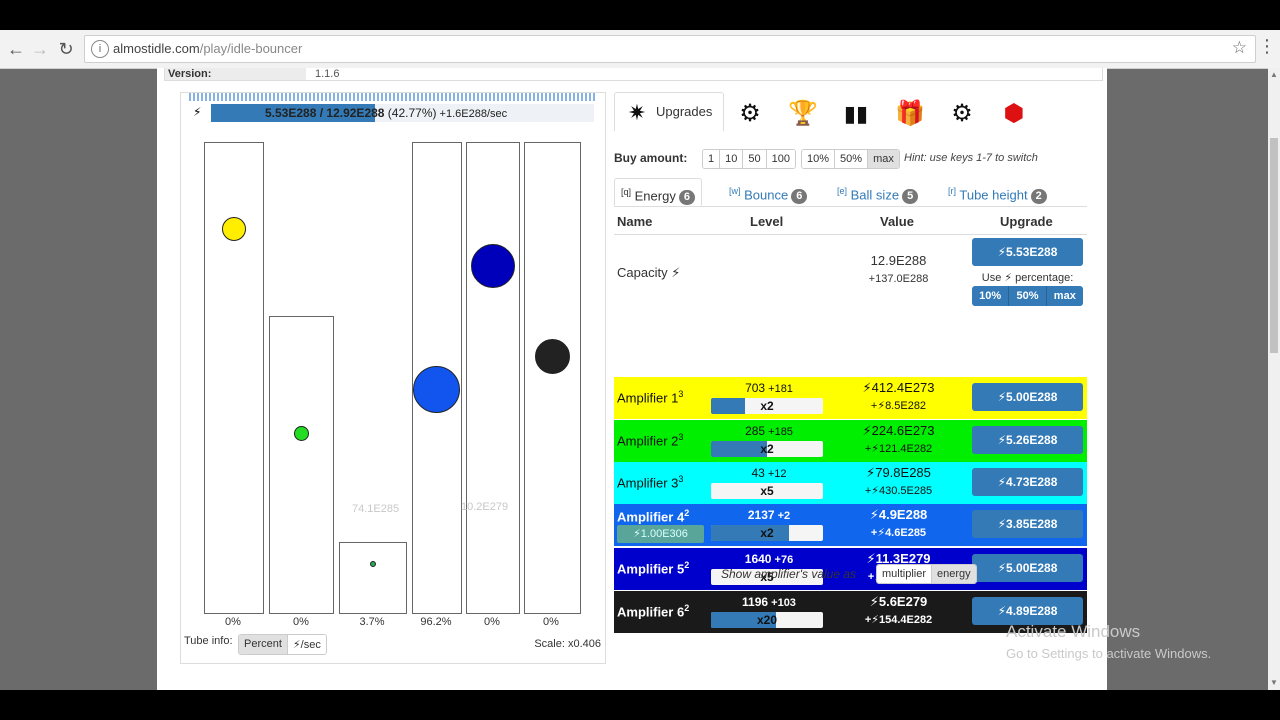 The image size is (1280, 720). Describe the element at coordinates (803, 114) in the screenshot. I see `trophy-icon: 🏆` at that location.